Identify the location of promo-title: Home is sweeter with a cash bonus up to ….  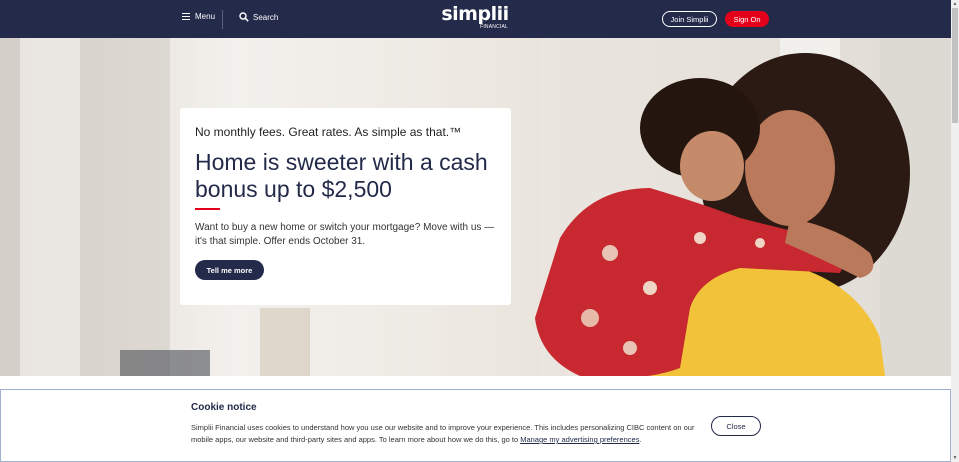
(341, 175).